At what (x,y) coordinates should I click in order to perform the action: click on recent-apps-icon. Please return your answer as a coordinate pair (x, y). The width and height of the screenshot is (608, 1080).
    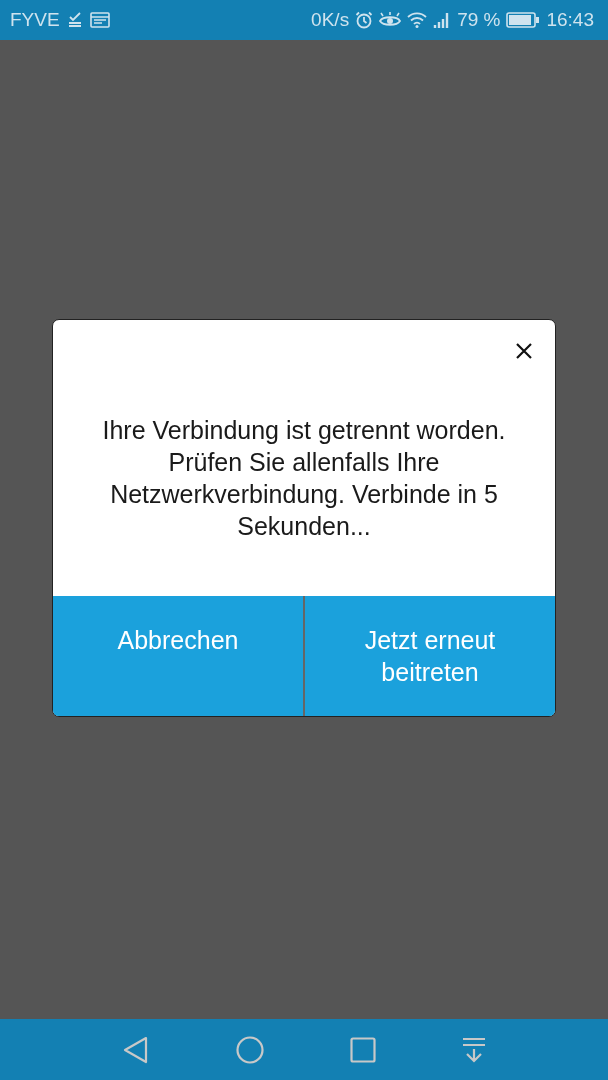
    Looking at the image, I should click on (363, 1049).